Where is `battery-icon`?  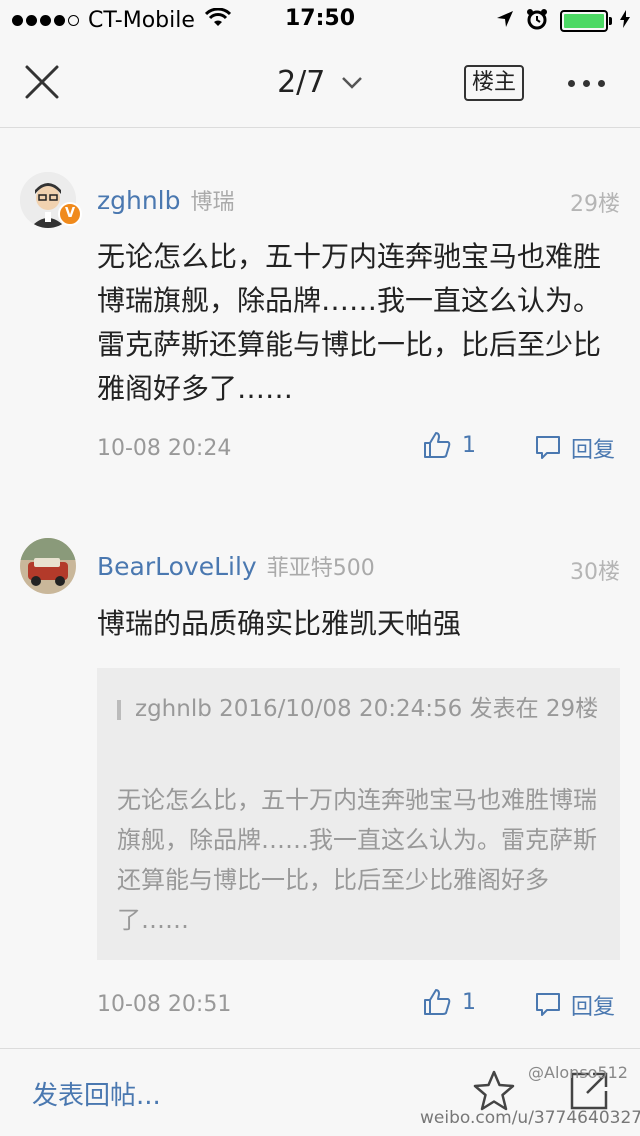 battery-icon is located at coordinates (586, 21).